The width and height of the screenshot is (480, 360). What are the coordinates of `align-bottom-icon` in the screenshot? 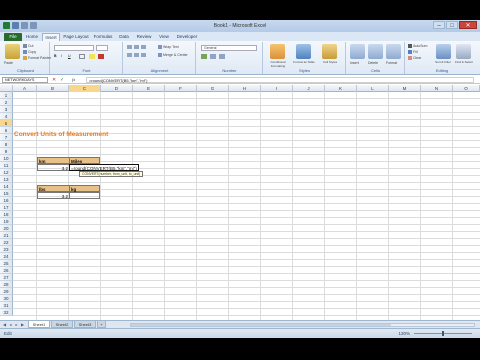 It's located at (143, 47).